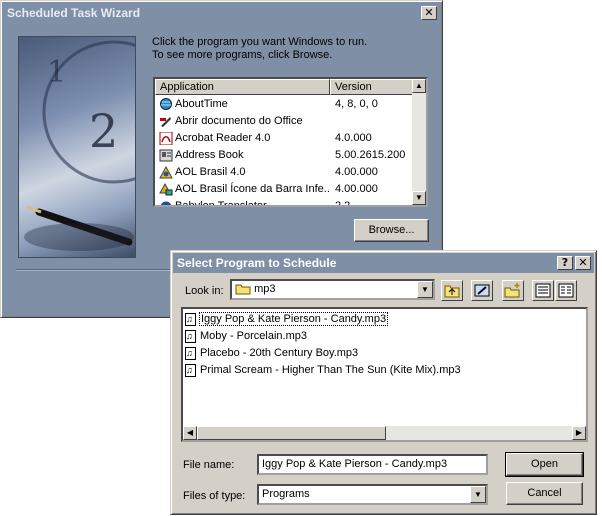  Describe the element at coordinates (257, 263) in the screenshot. I see `dialog-title: Select Program to Schedule` at that location.